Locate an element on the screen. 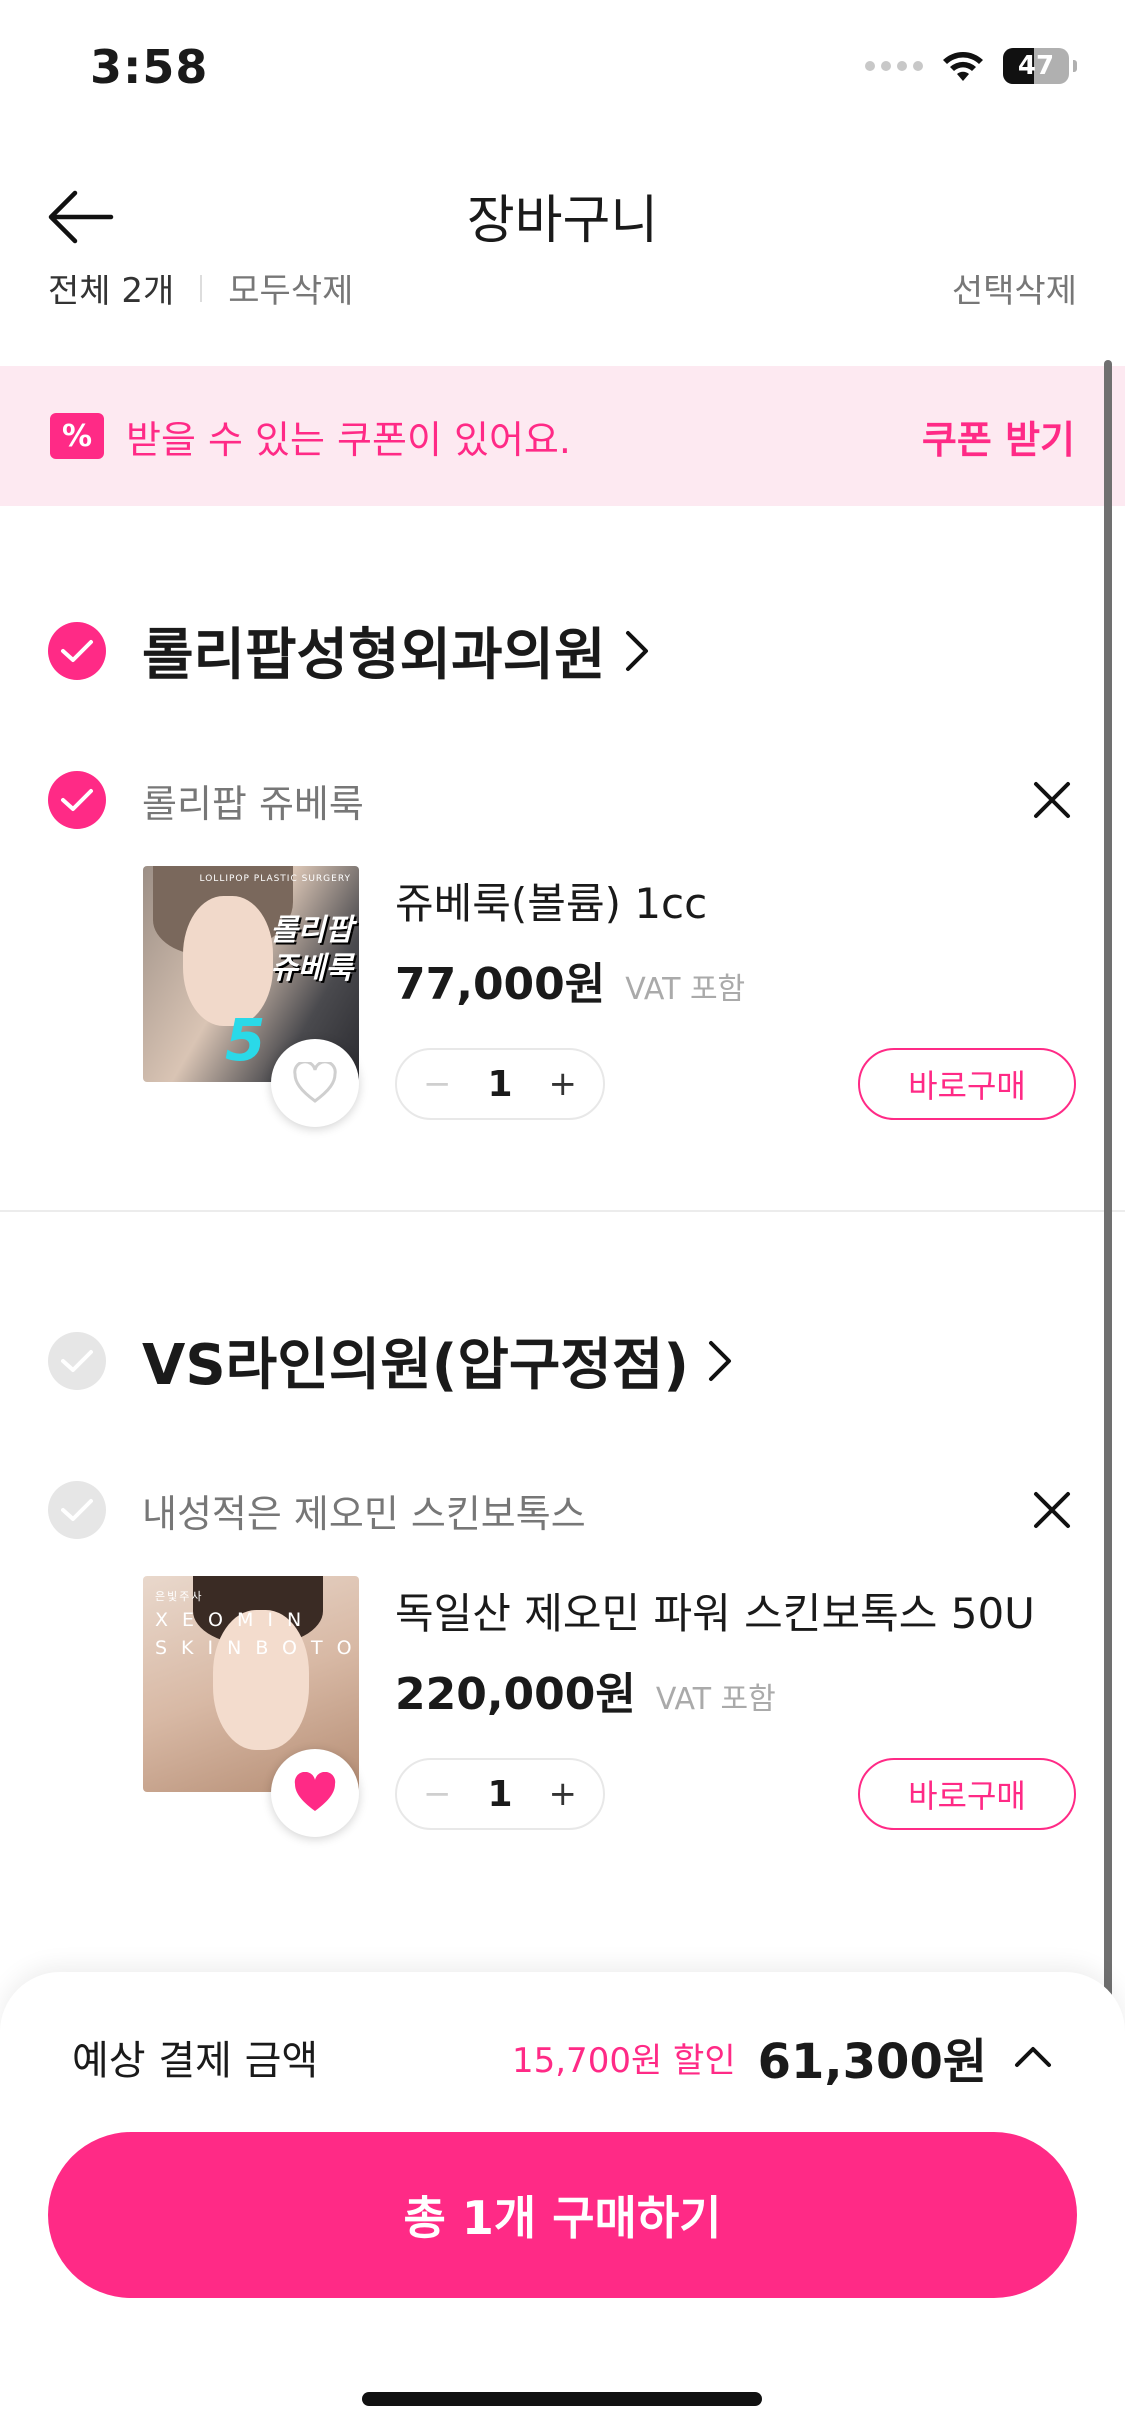 The image size is (1125, 2436). delete-all-button: 모두삭제 is located at coordinates (290, 293).